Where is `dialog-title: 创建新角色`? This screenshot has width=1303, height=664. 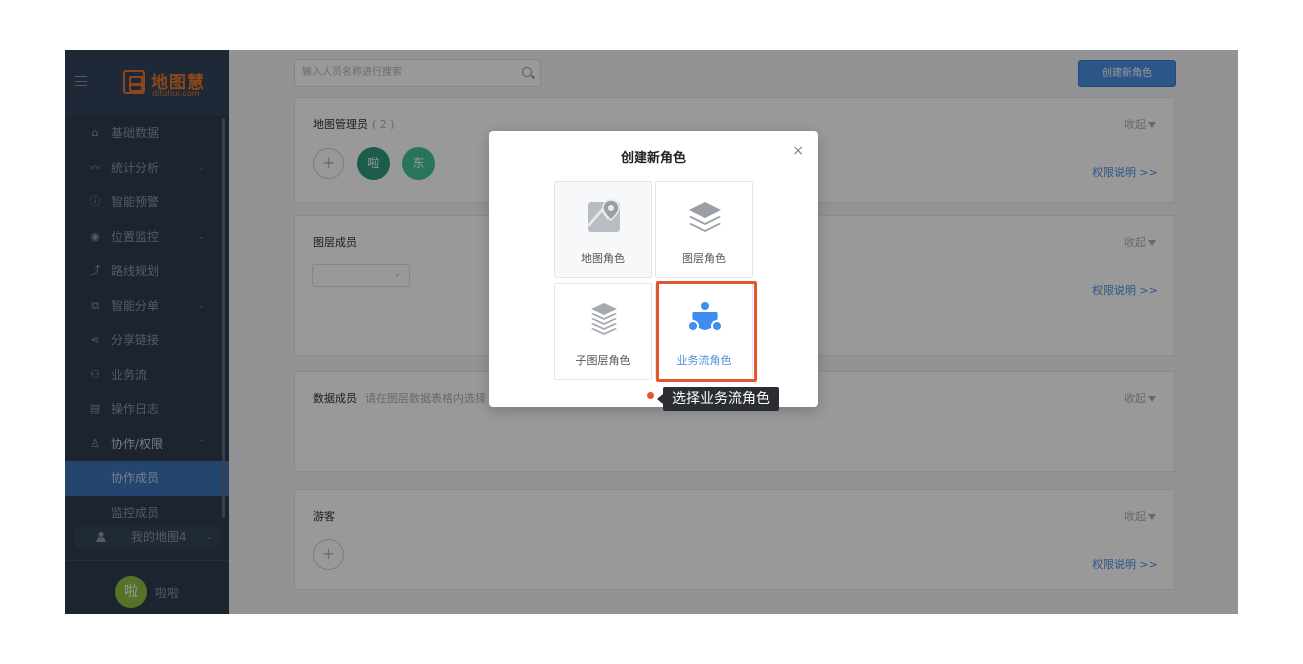
dialog-title: 创建新角色 is located at coordinates (653, 158).